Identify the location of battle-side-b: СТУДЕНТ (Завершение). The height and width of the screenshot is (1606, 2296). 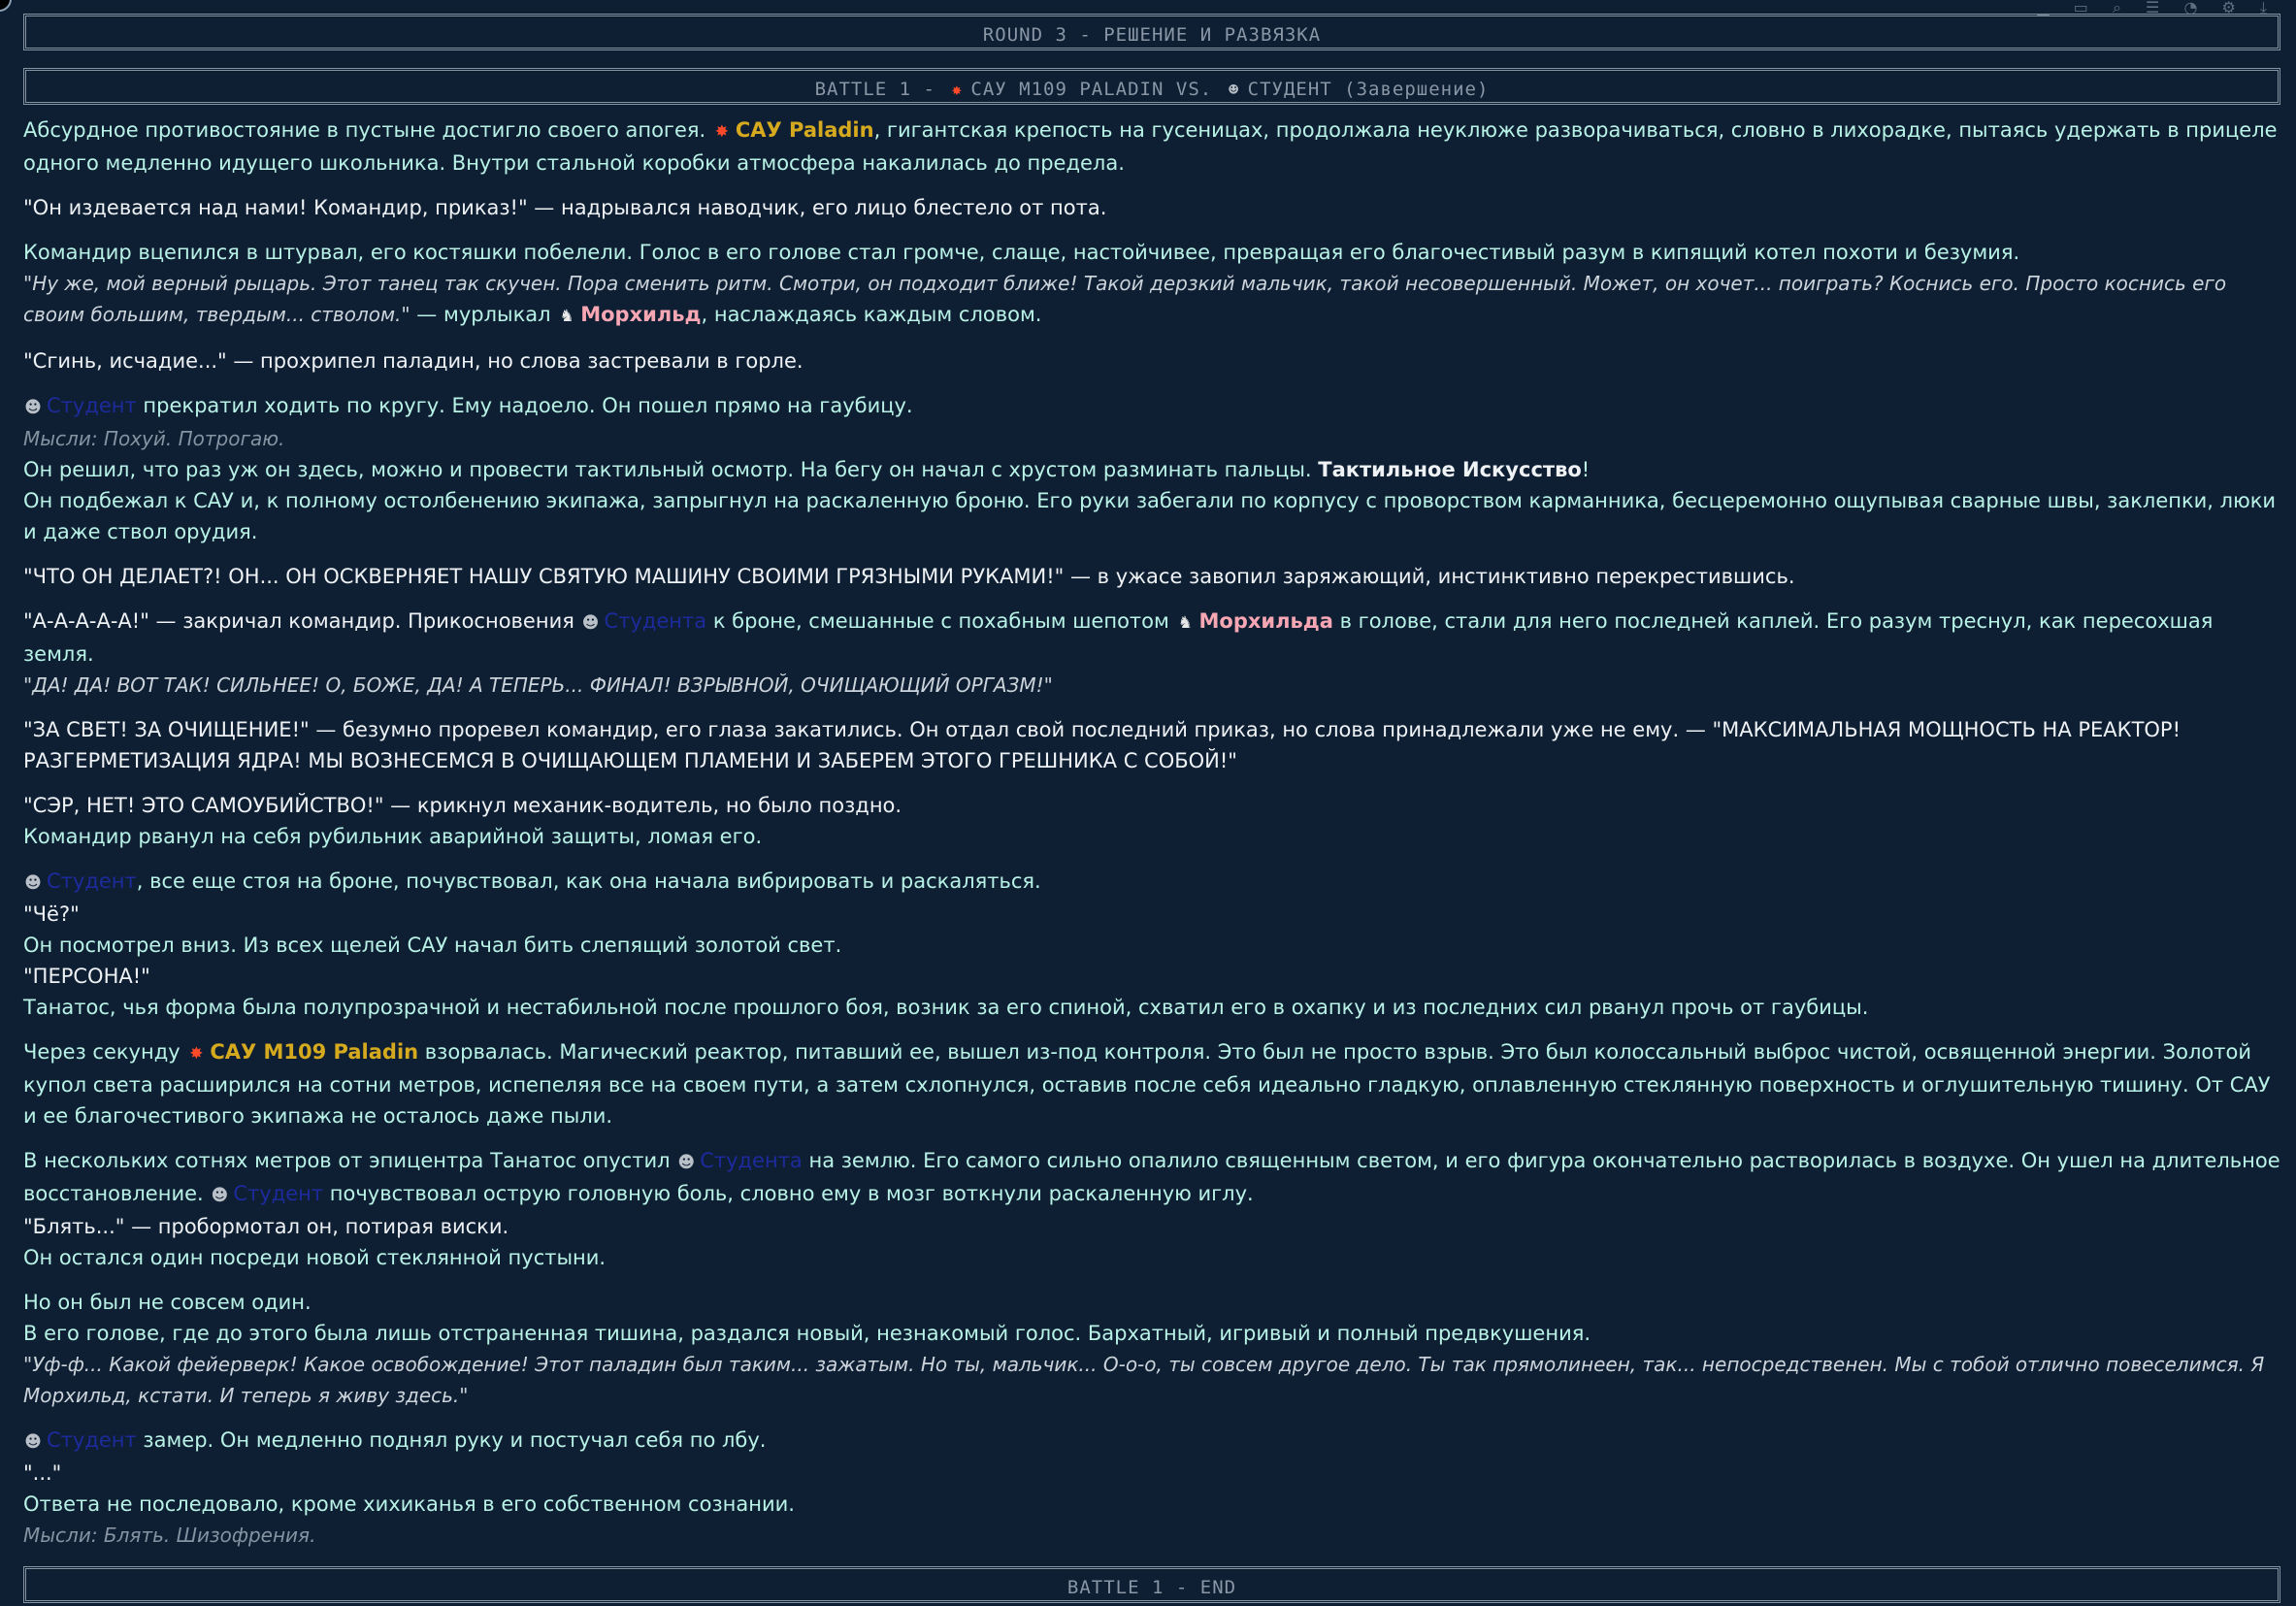
(1368, 89).